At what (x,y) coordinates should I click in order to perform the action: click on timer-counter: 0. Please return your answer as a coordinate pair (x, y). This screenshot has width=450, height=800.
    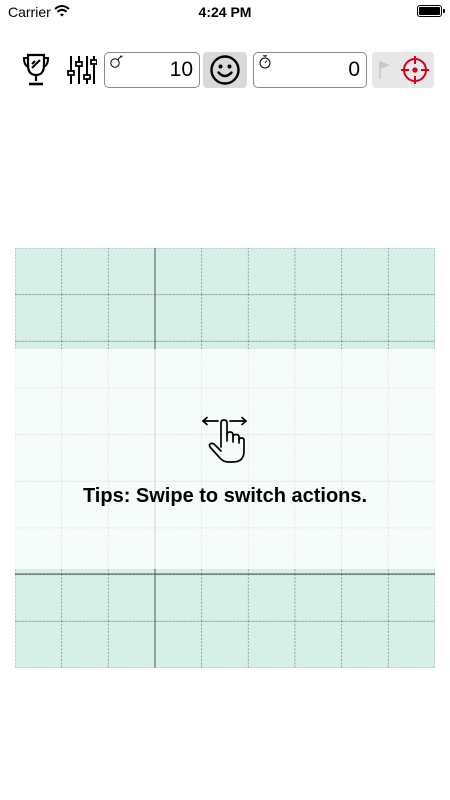
    Looking at the image, I should click on (310, 70).